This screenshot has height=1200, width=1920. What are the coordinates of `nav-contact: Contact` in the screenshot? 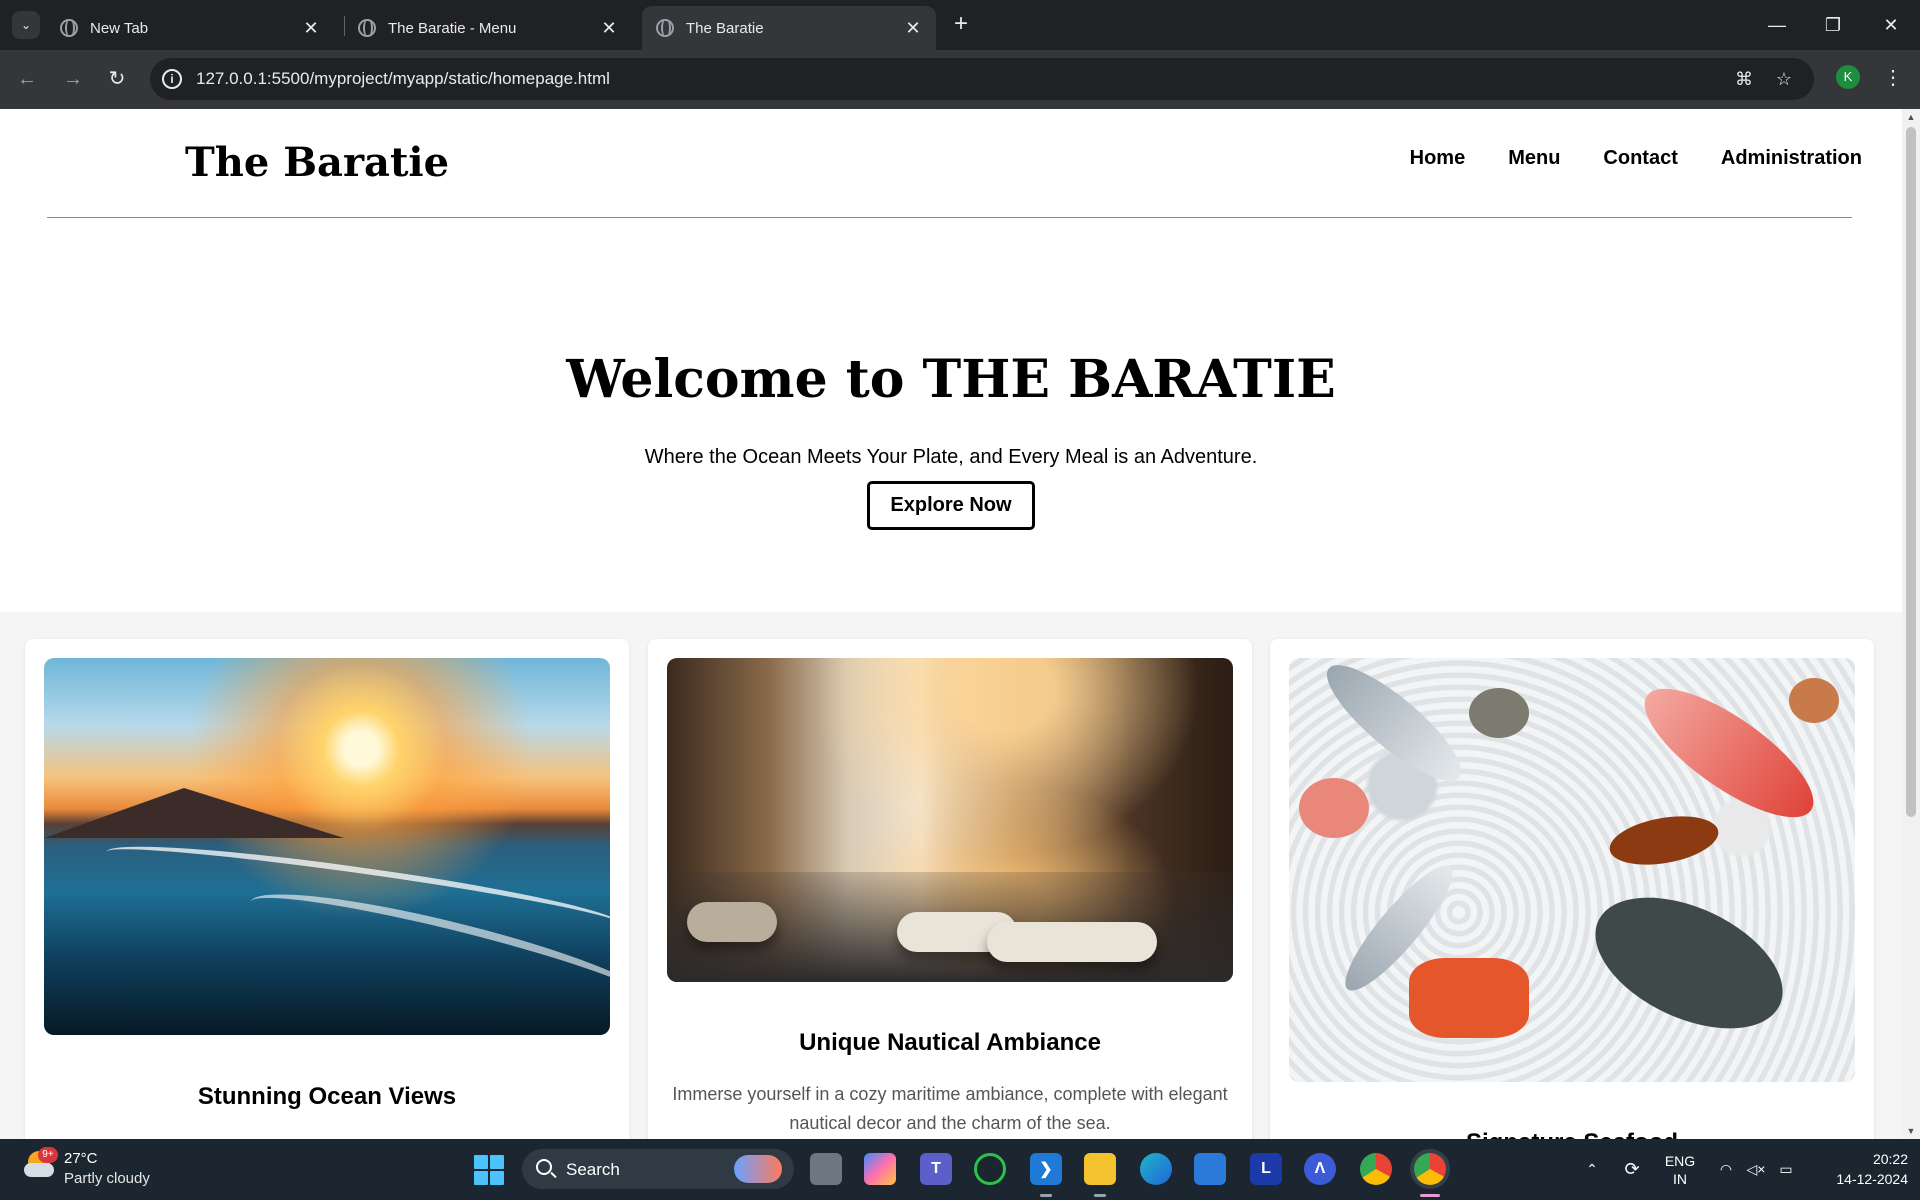 It's located at (1640, 158).